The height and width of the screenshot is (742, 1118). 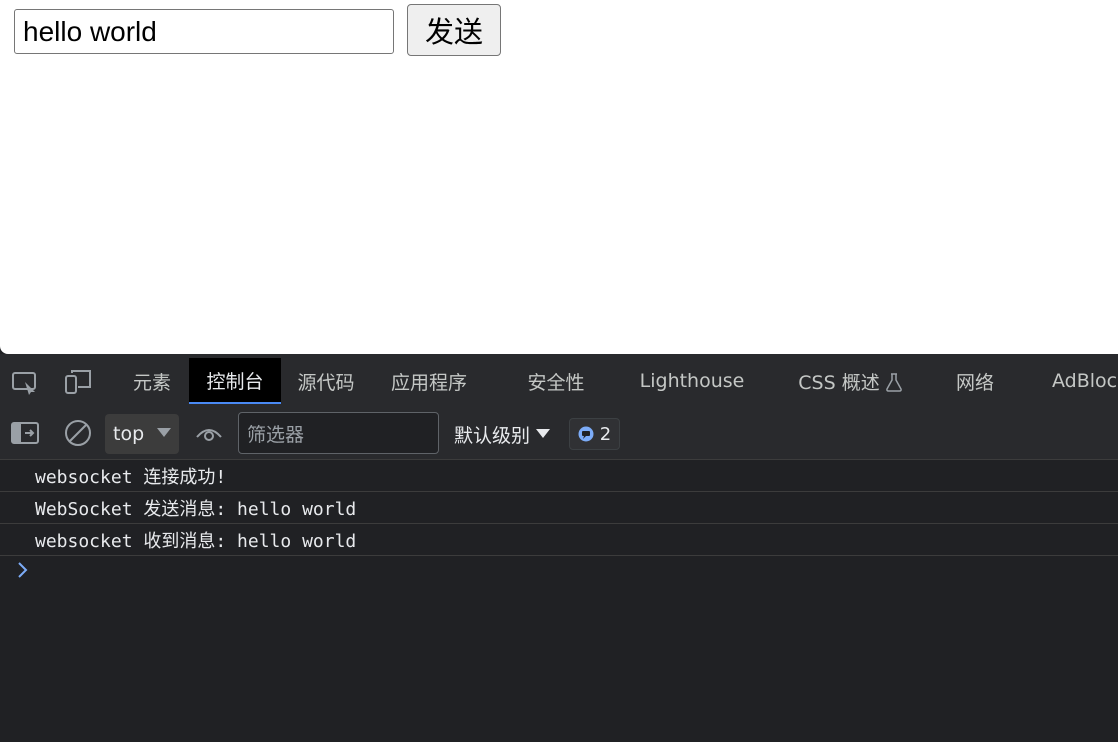 What do you see at coordinates (25, 382) in the screenshot?
I see `inspect-element-icon` at bounding box center [25, 382].